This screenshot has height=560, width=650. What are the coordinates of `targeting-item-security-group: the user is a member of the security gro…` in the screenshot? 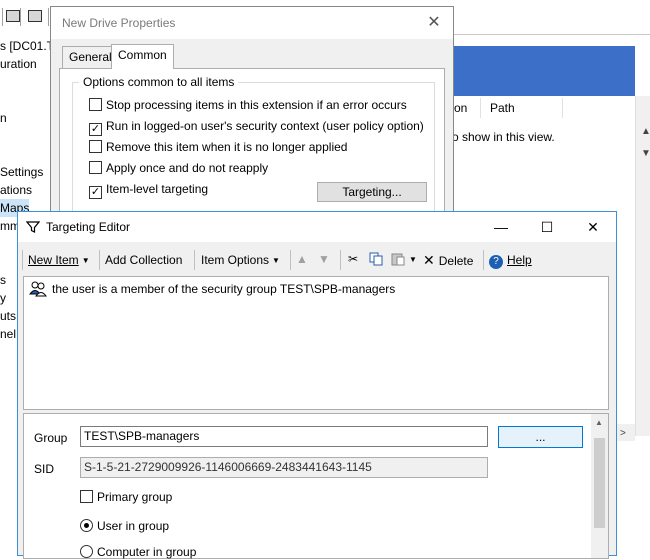 It's located at (223, 289).